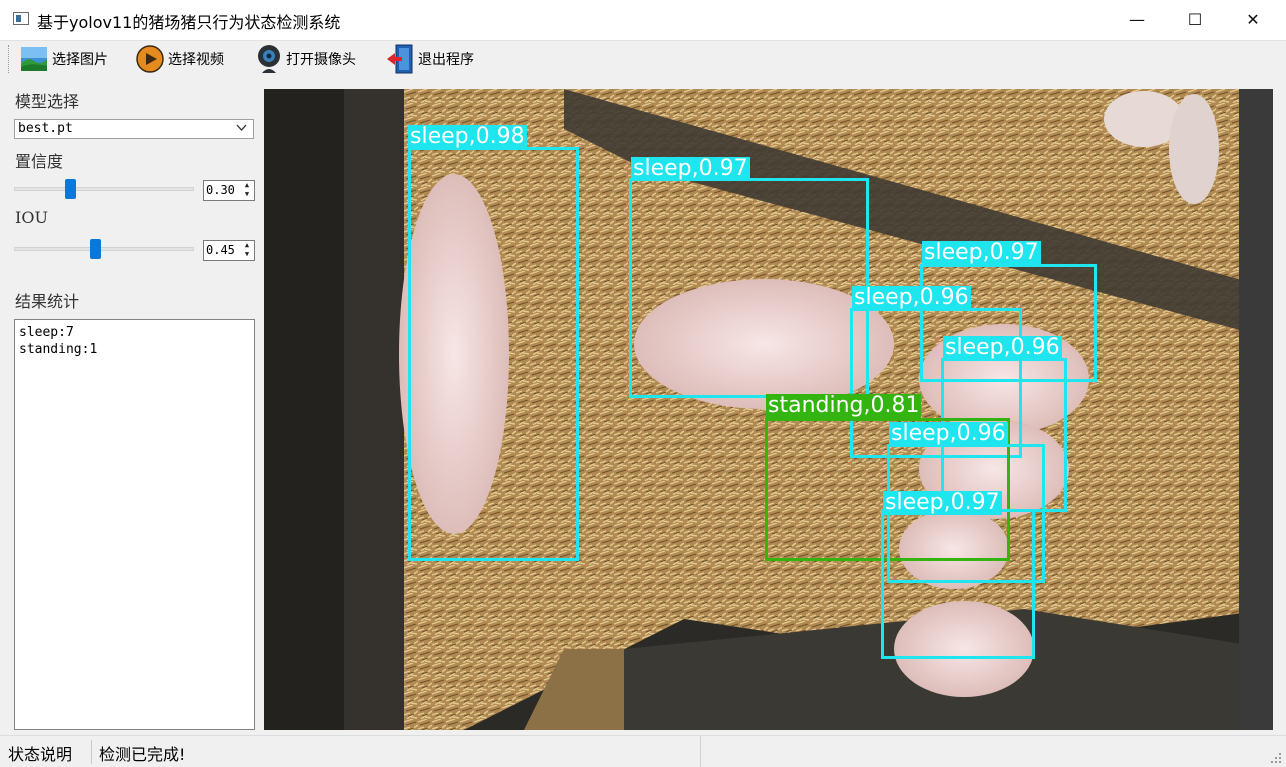 This screenshot has height=767, width=1286. Describe the element at coordinates (95, 249) in the screenshot. I see `iou-slider-handle` at that location.